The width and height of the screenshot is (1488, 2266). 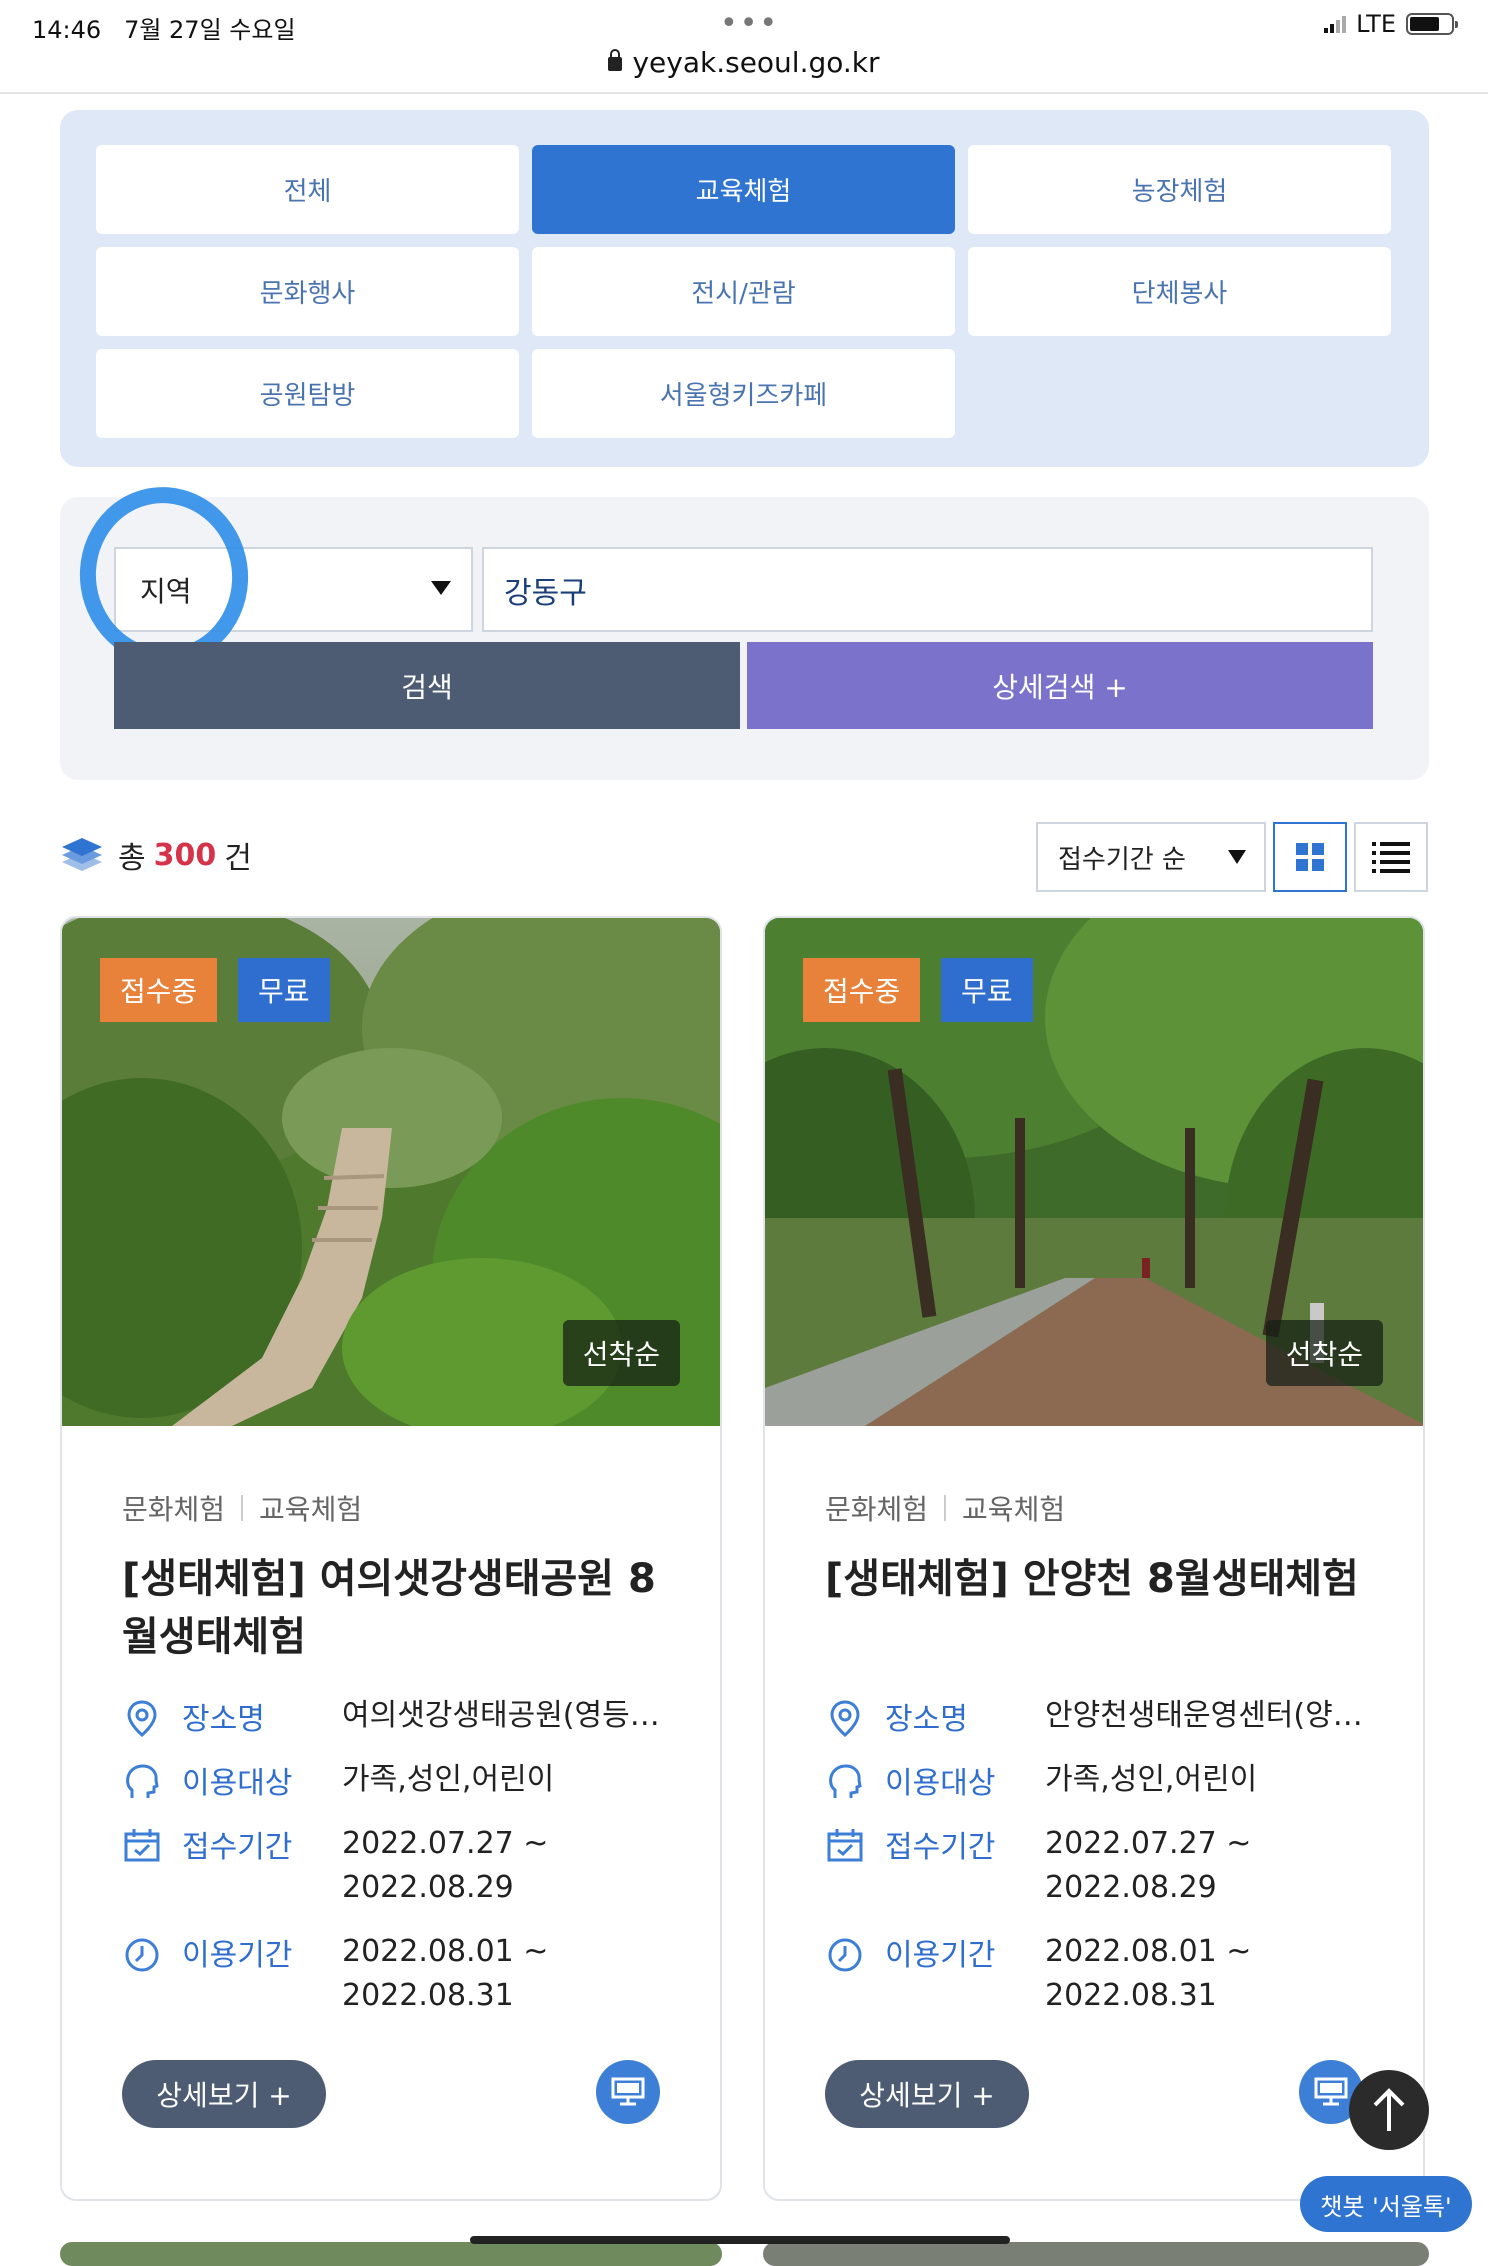 I want to click on category-education: 교육체험, so click(x=743, y=189).